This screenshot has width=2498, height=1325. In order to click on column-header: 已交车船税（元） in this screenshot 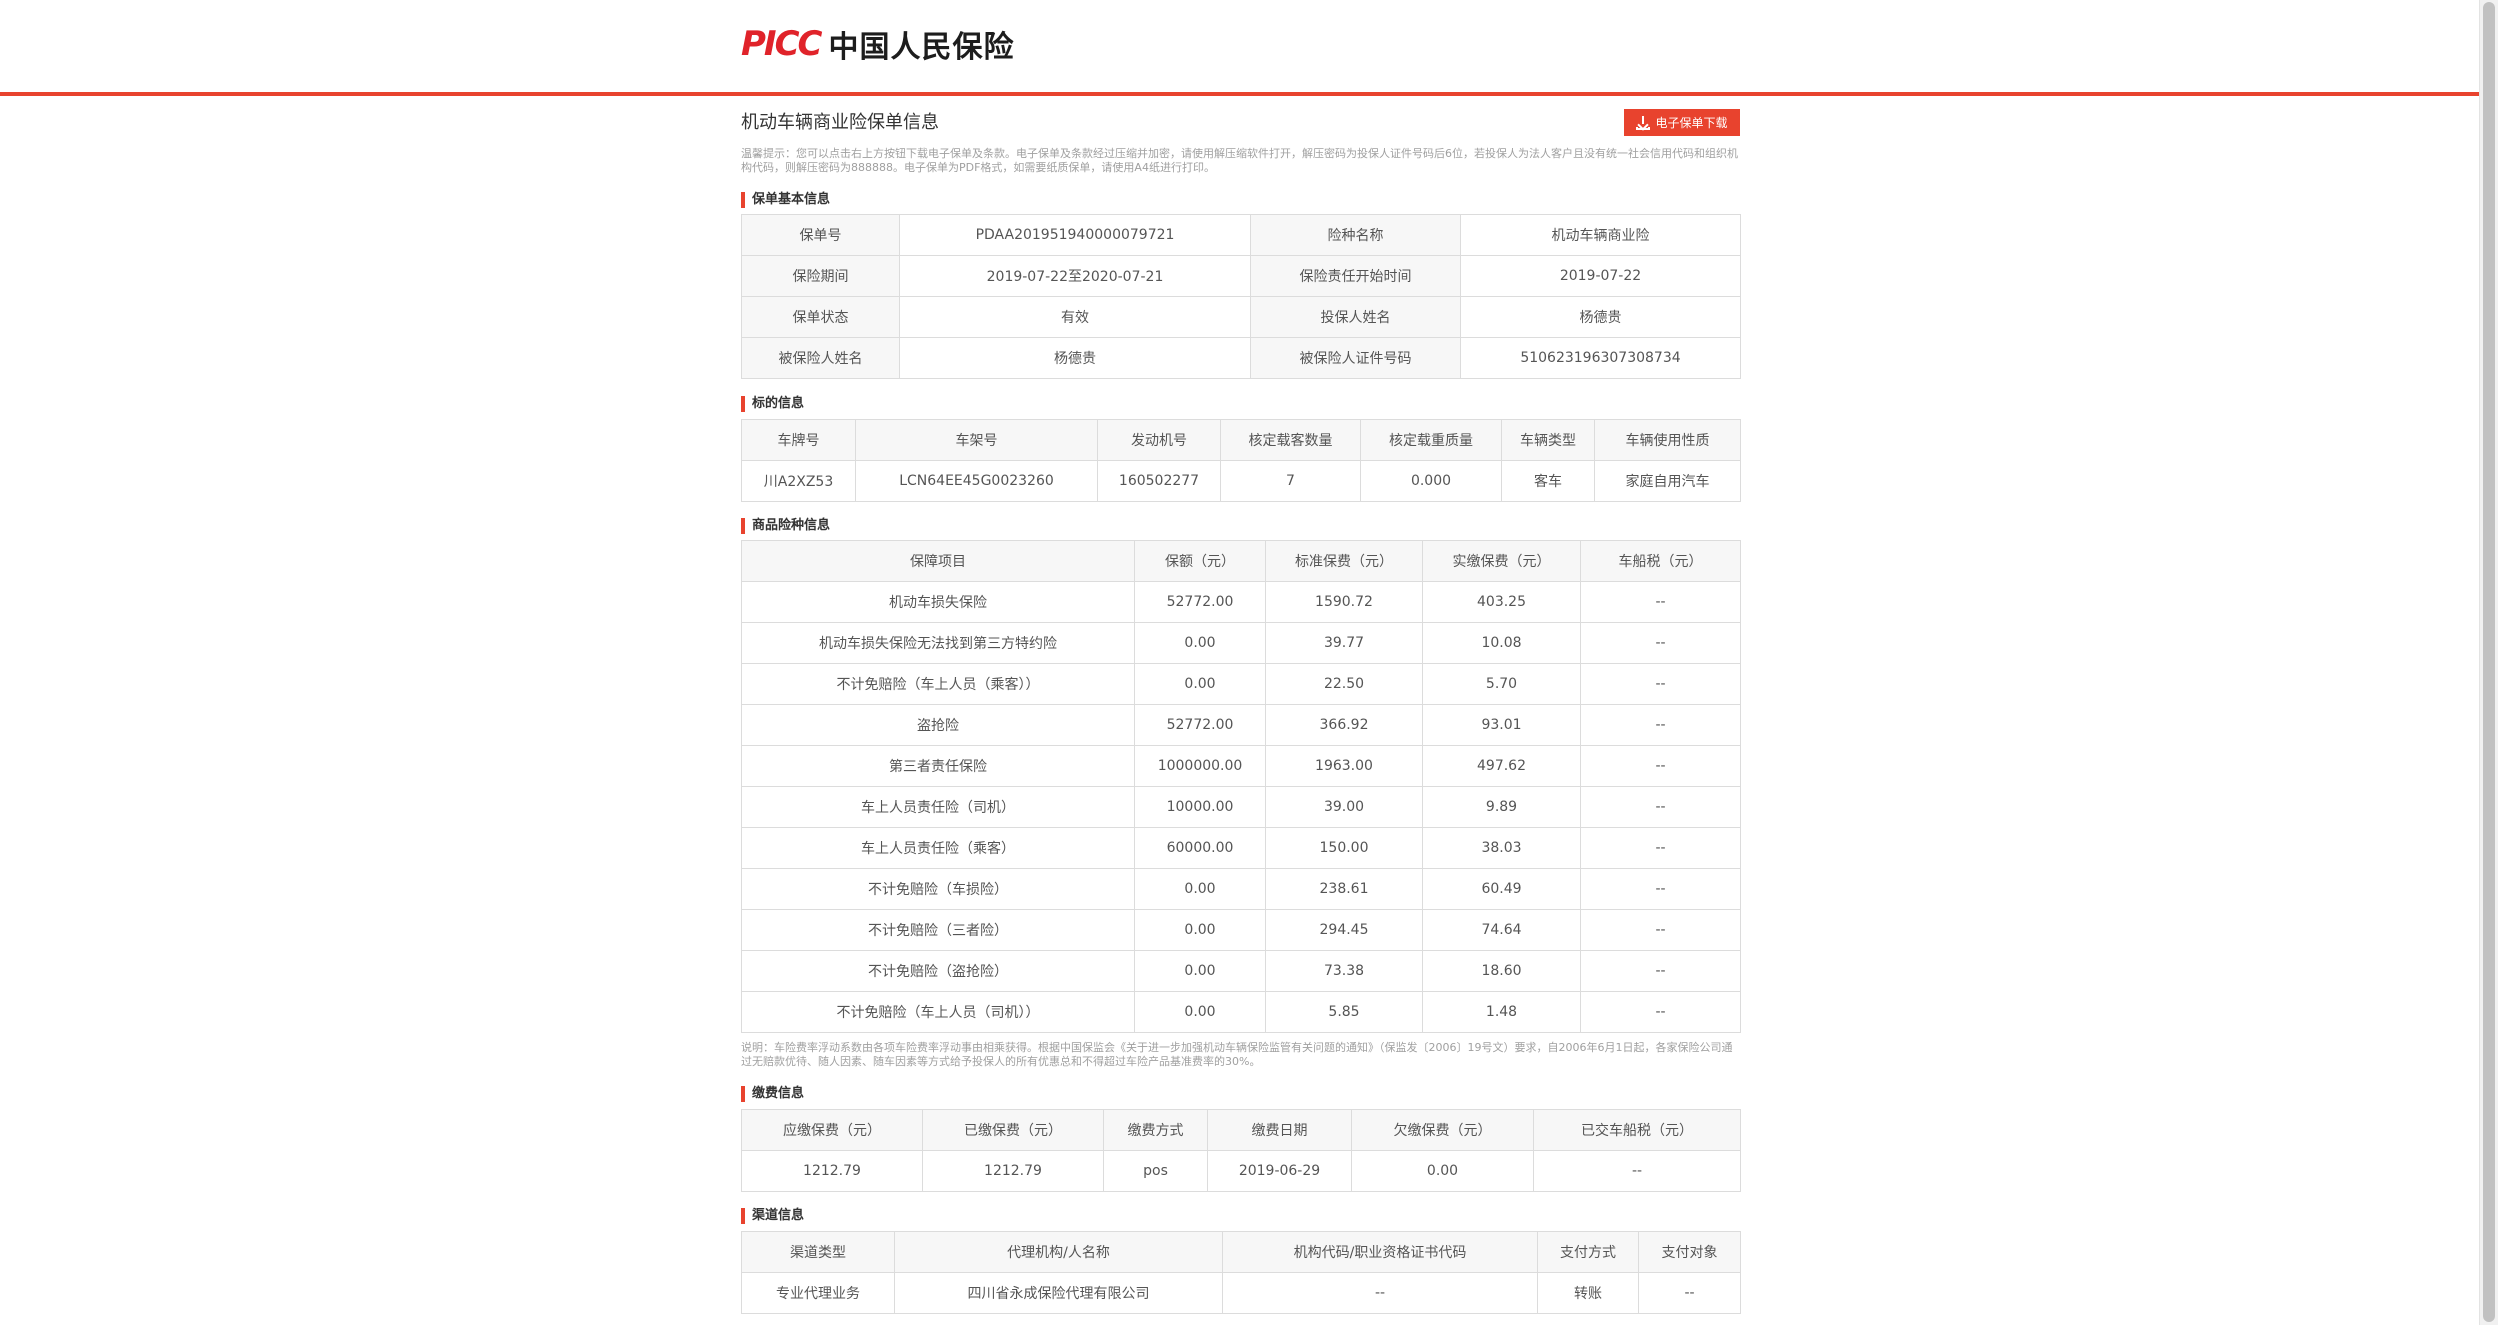, I will do `click(1637, 1130)`.